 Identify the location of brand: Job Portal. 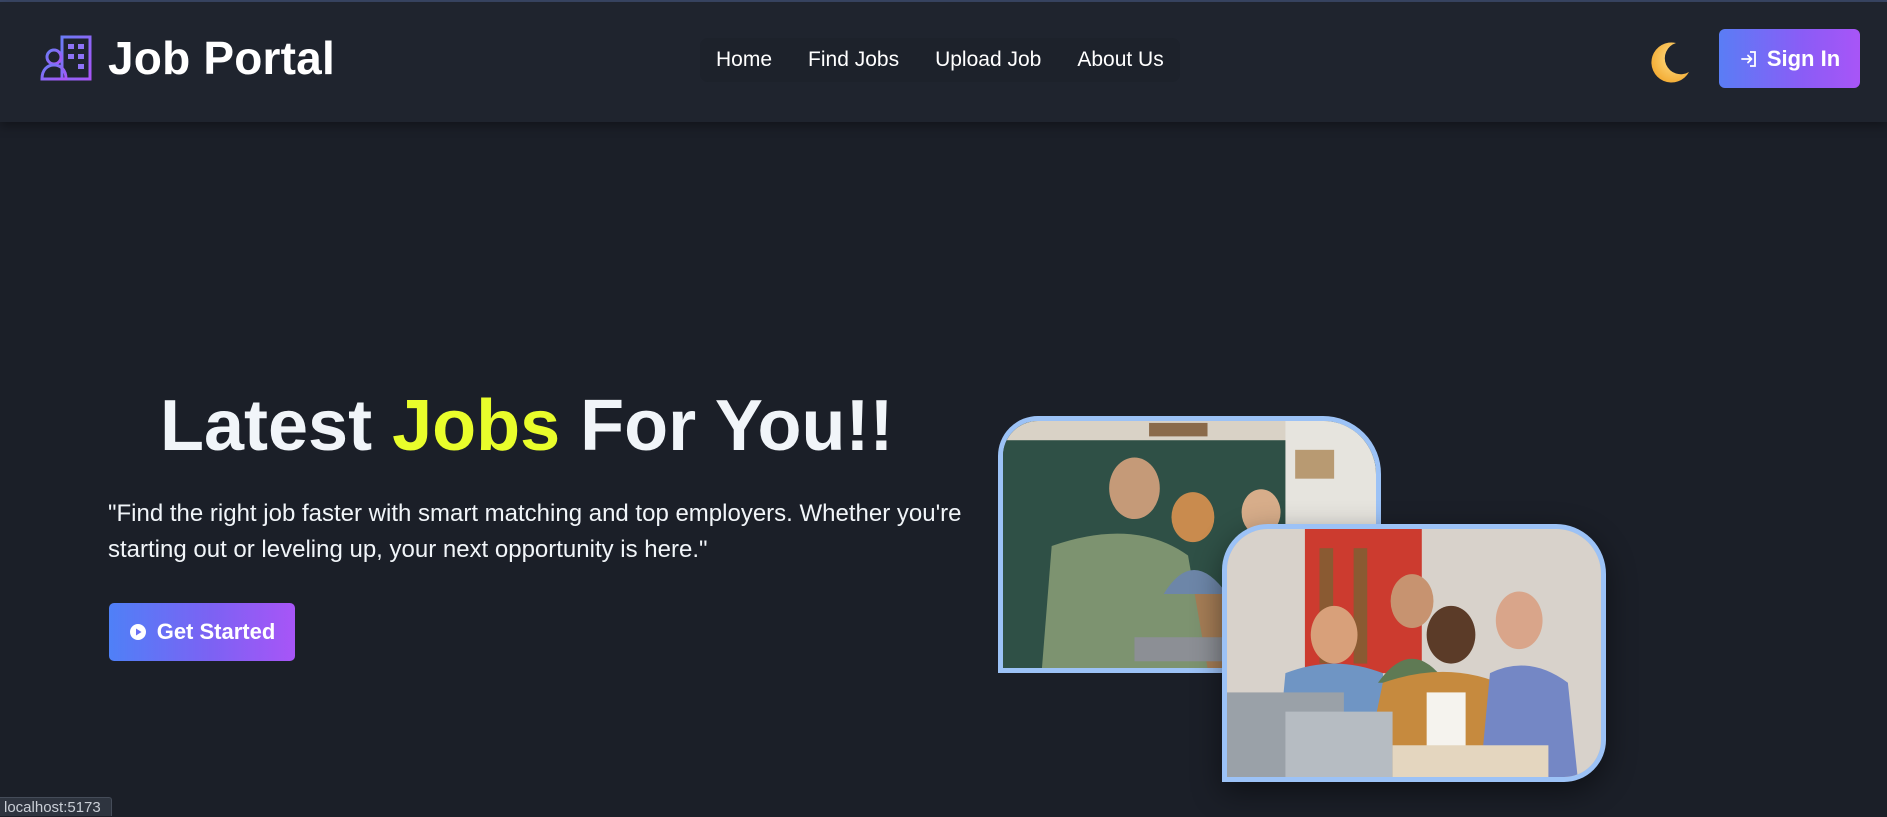
(187, 58).